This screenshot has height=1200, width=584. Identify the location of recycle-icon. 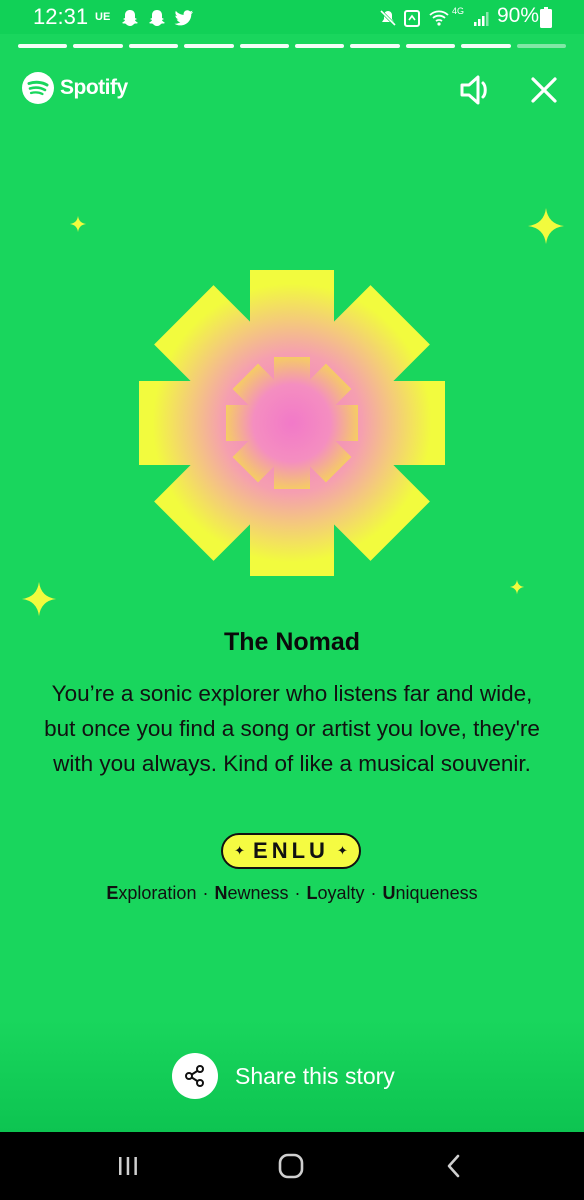
(412, 18).